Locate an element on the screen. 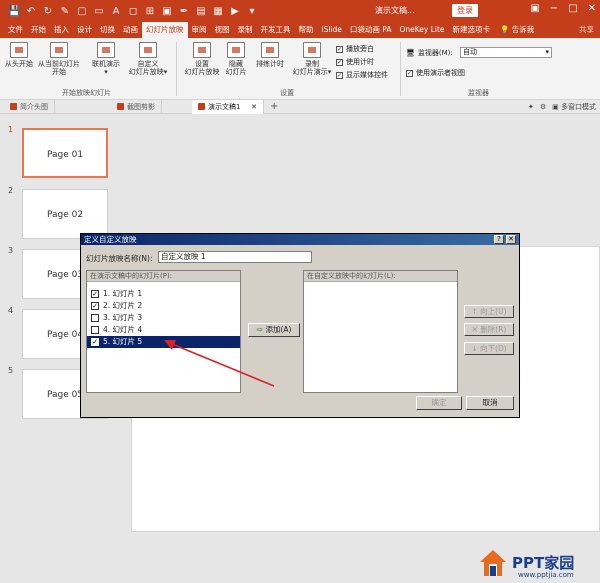 The width and height of the screenshot is (600, 583). shape-icon: ◻ is located at coordinates (133, 11).